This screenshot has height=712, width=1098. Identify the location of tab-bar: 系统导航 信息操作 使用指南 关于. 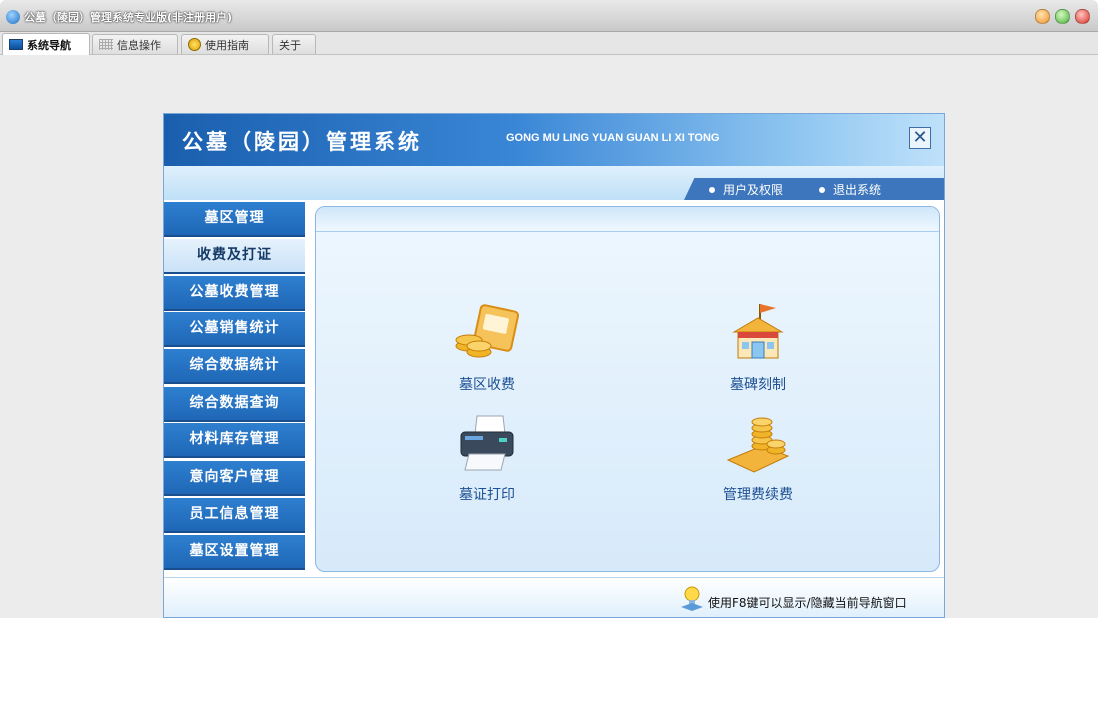
(549, 43).